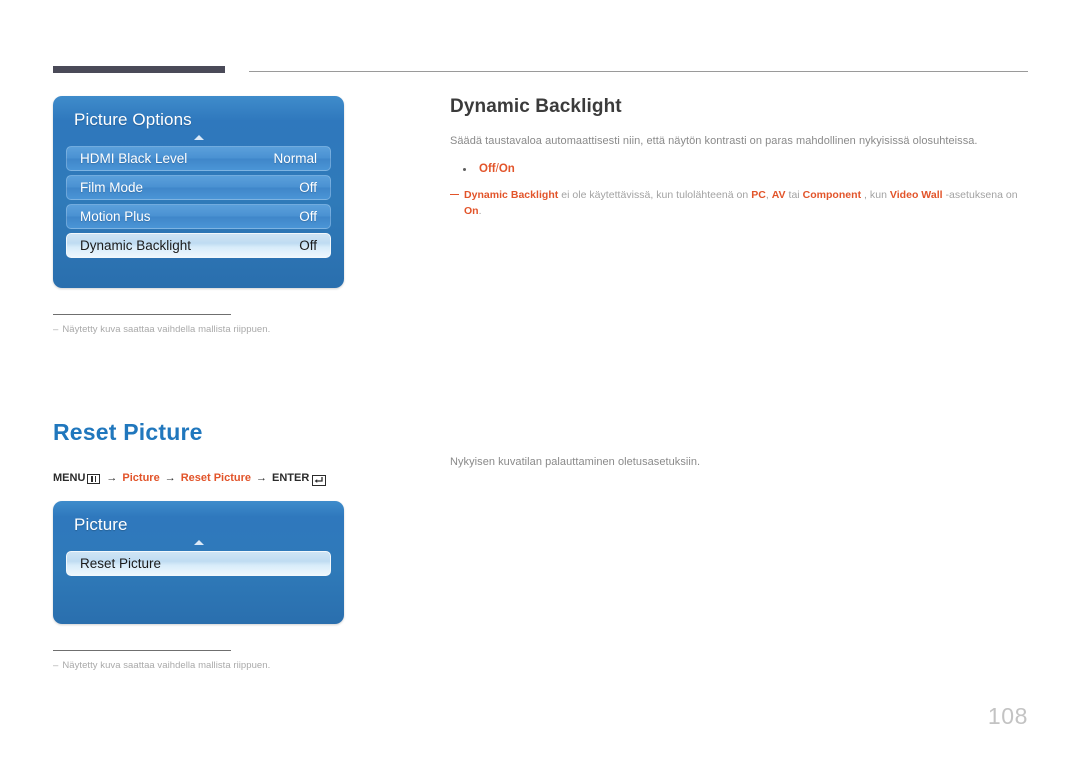 This screenshot has width=1080, height=763. What do you see at coordinates (139, 69) in the screenshot?
I see `header-rule-thick` at bounding box center [139, 69].